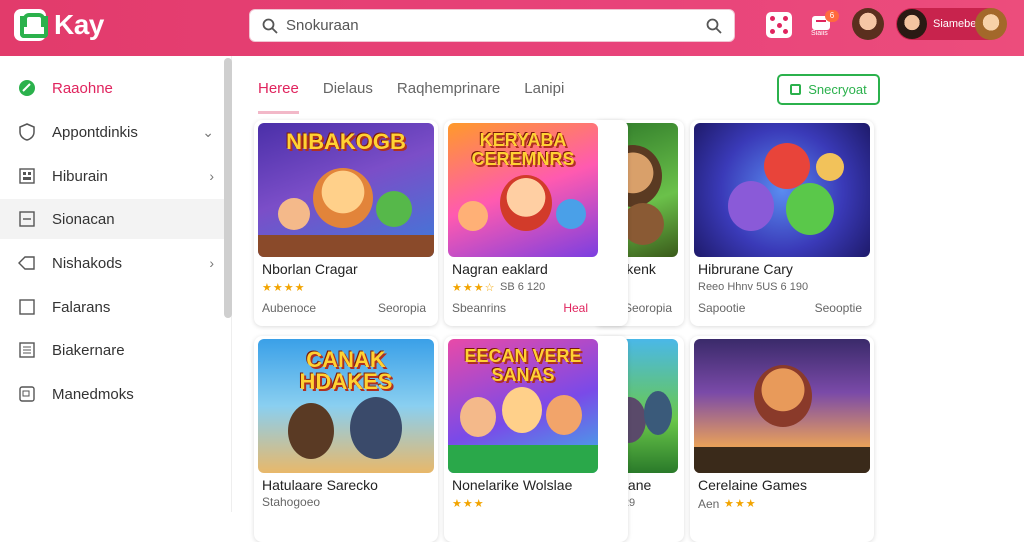 Image resolution: width=1024 pixels, height=542 pixels. I want to click on game-card: EECAN VERE SANAS Nonelarike Wolslae ★★★, so click(536, 439).